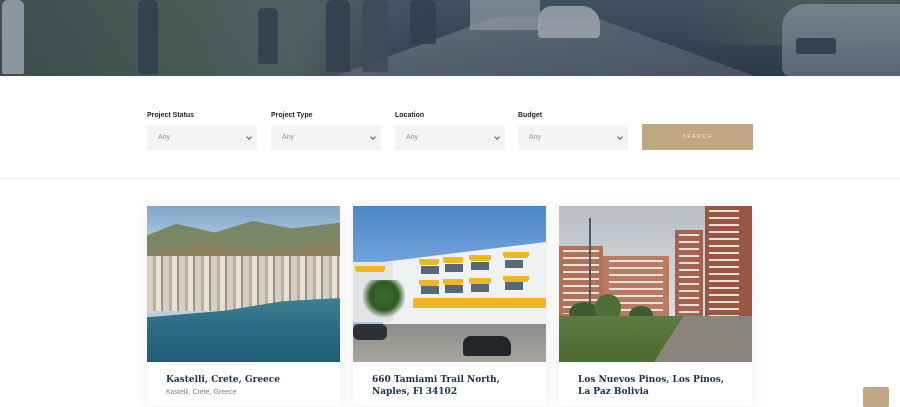  Describe the element at coordinates (450, 137) in the screenshot. I see `location-select: Any` at that location.